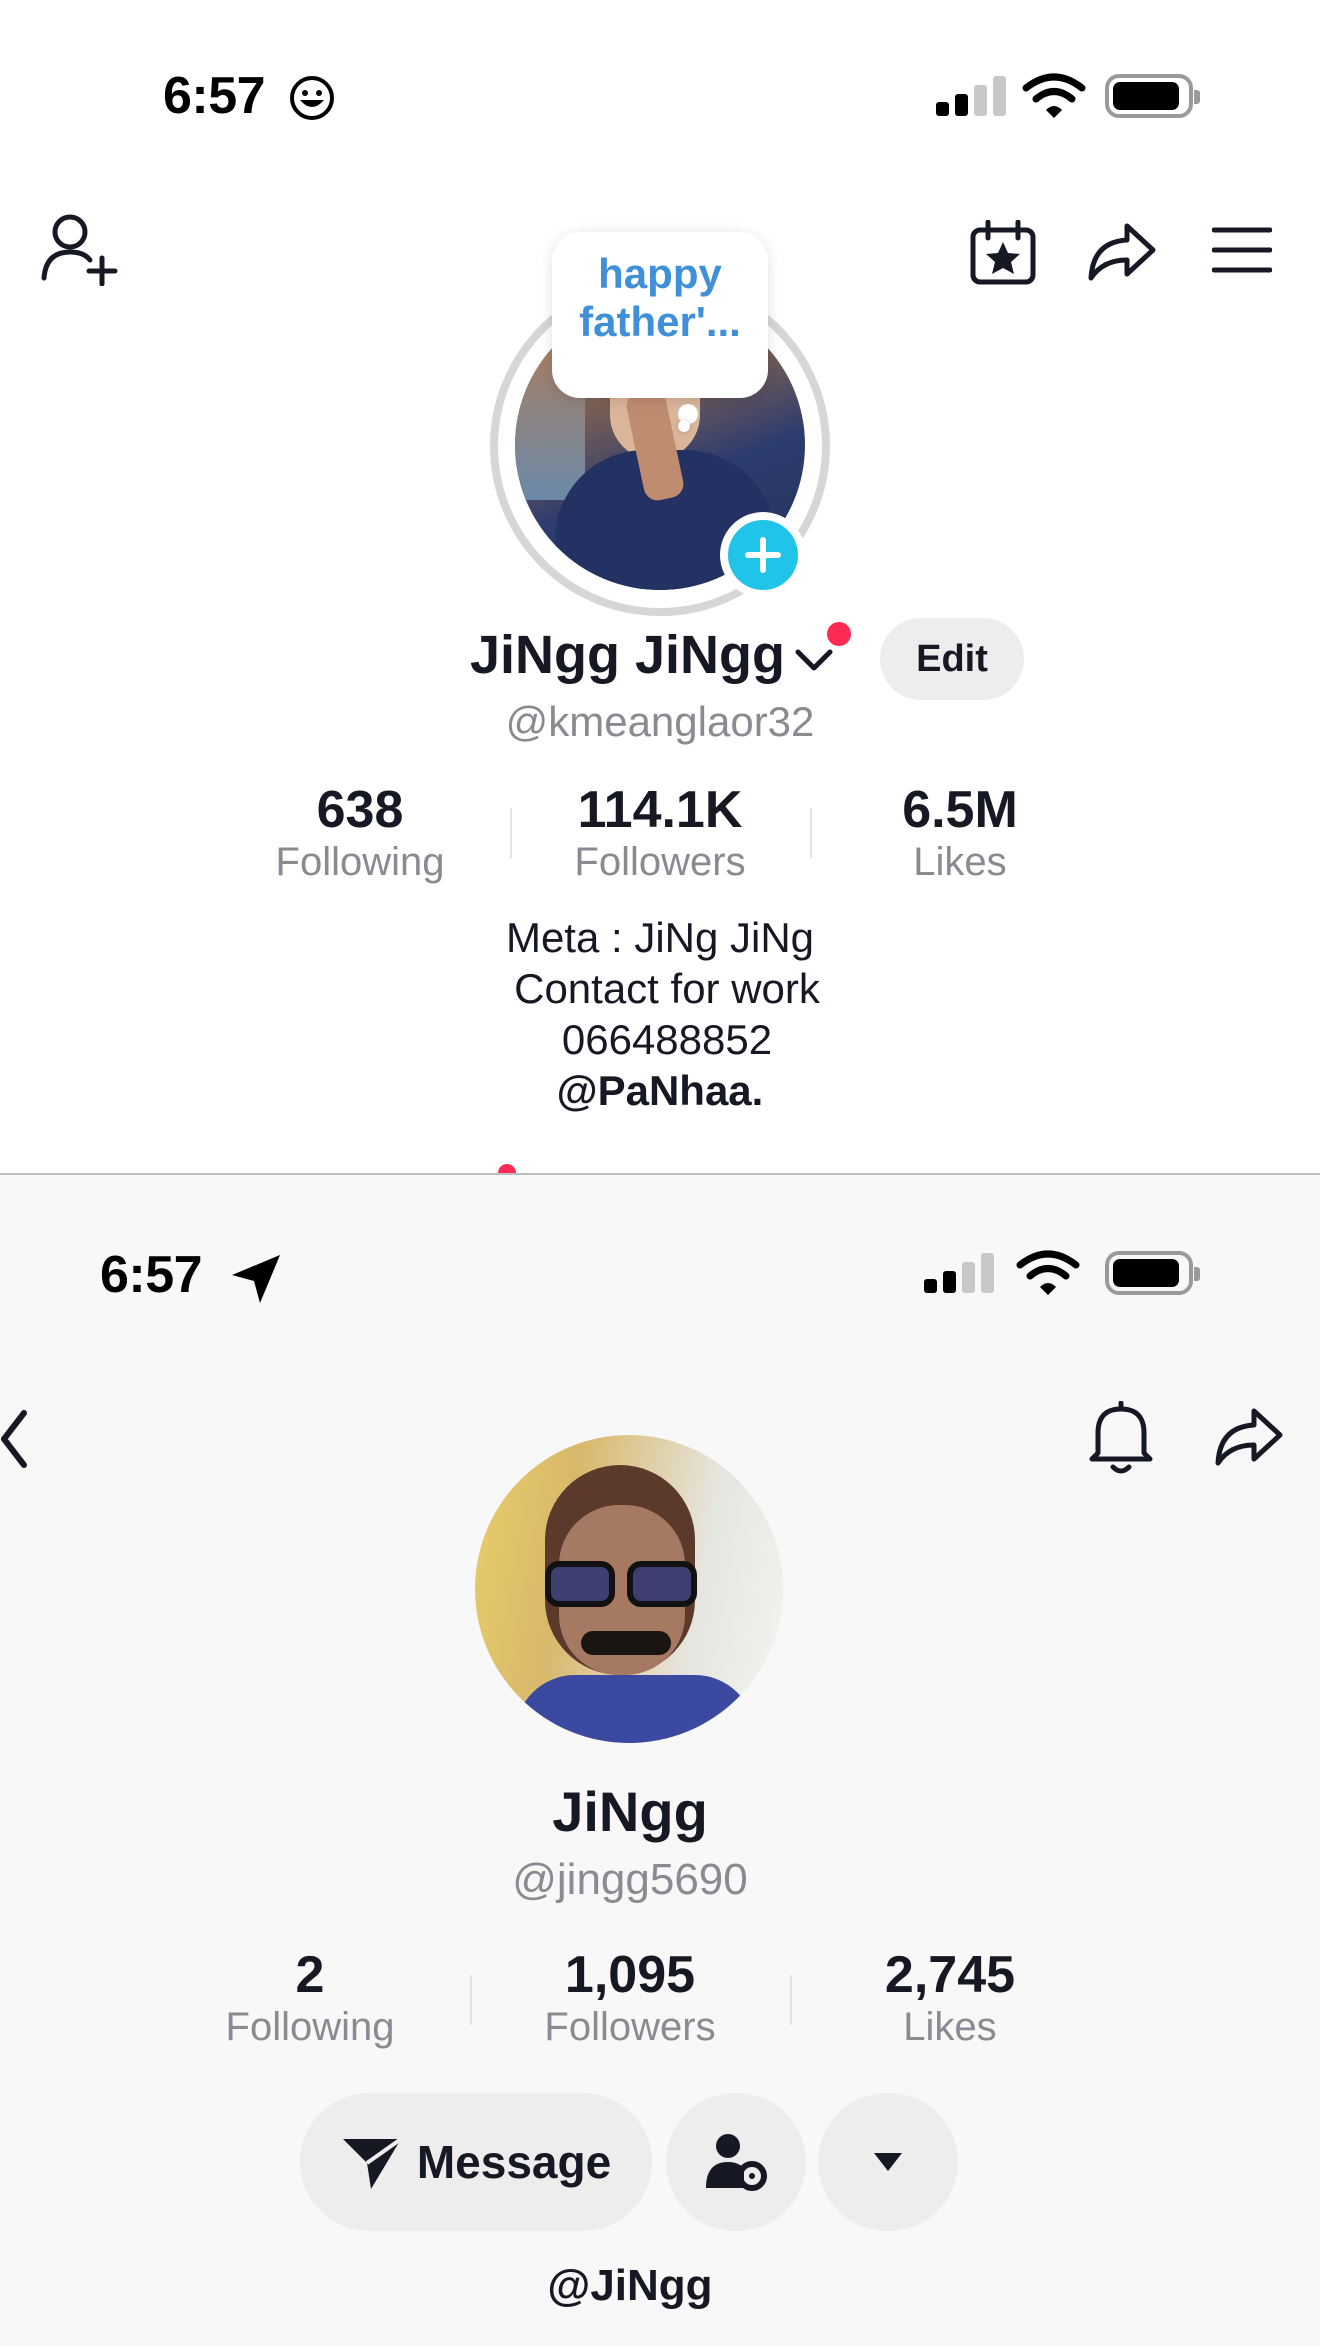  I want to click on menu-icon, so click(1242, 250).